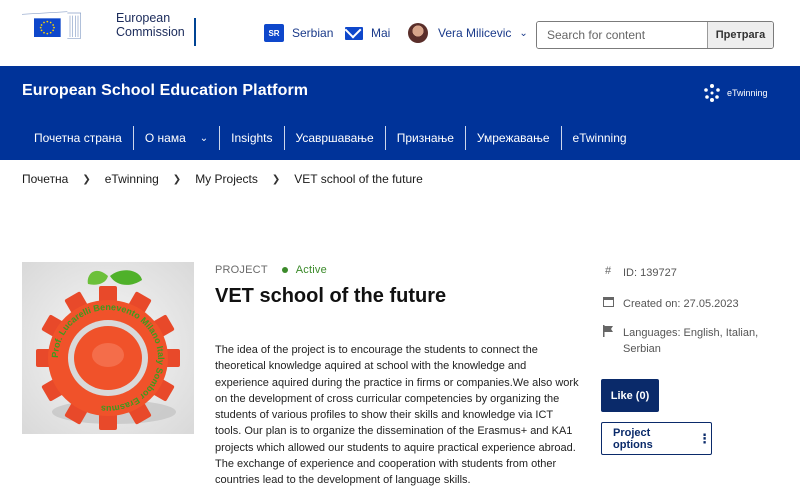 The height and width of the screenshot is (492, 800). I want to click on project-options-label: Project options, so click(633, 438).